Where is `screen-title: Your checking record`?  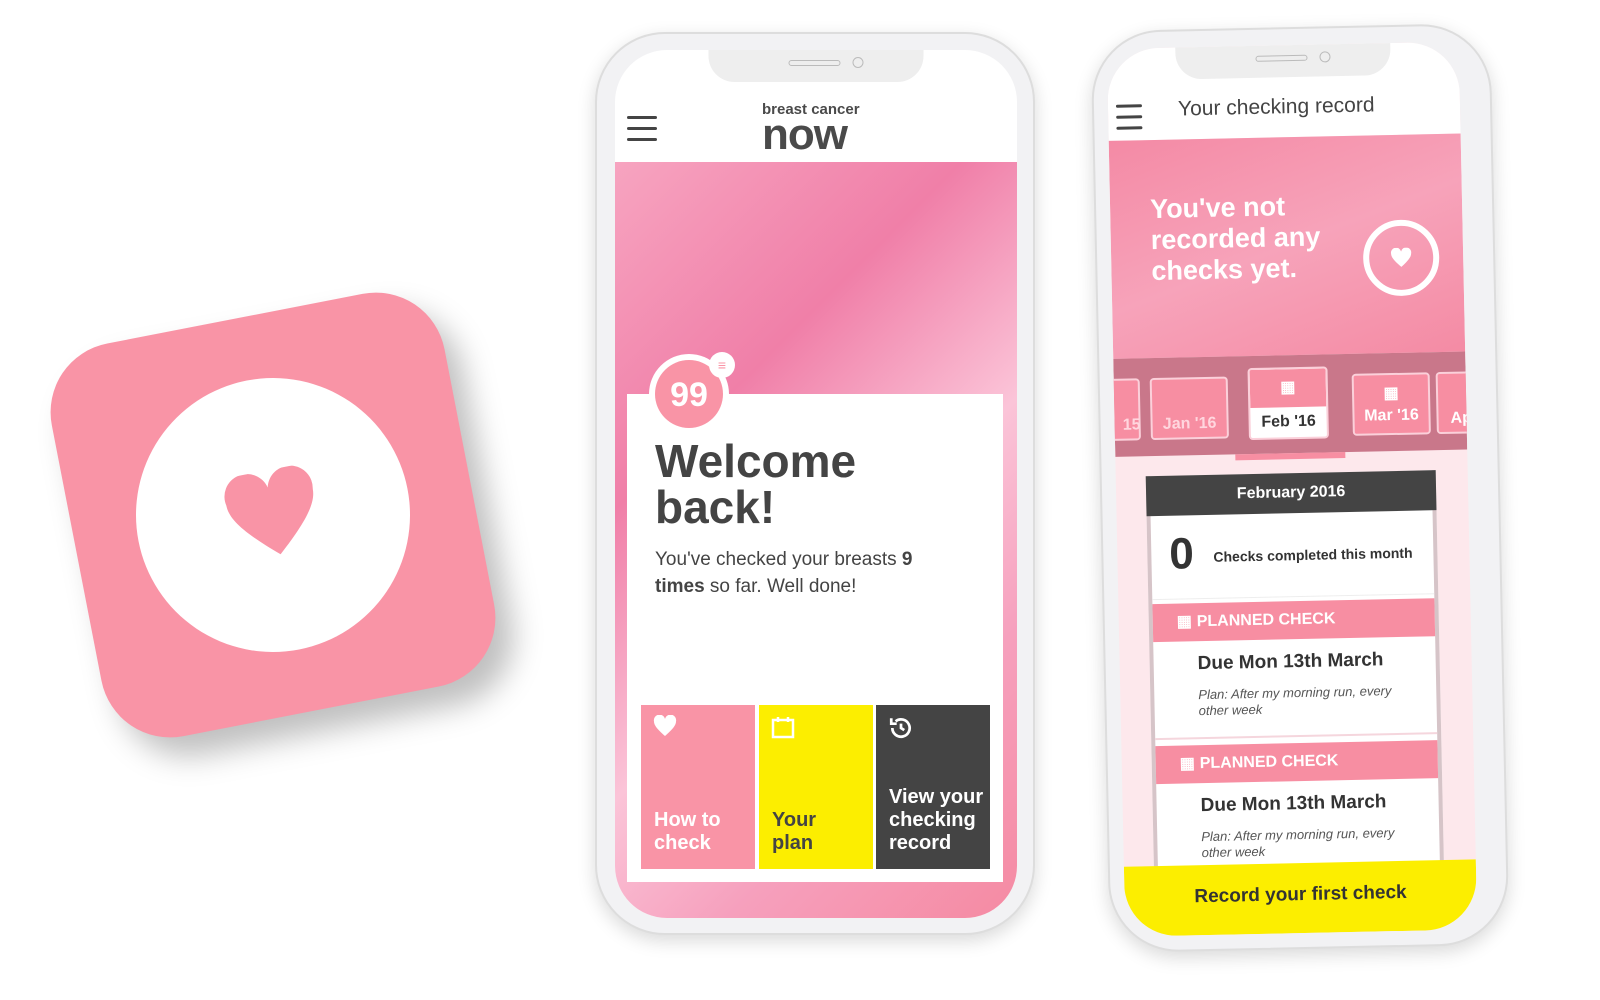 screen-title: Your checking record is located at coordinates (1276, 107).